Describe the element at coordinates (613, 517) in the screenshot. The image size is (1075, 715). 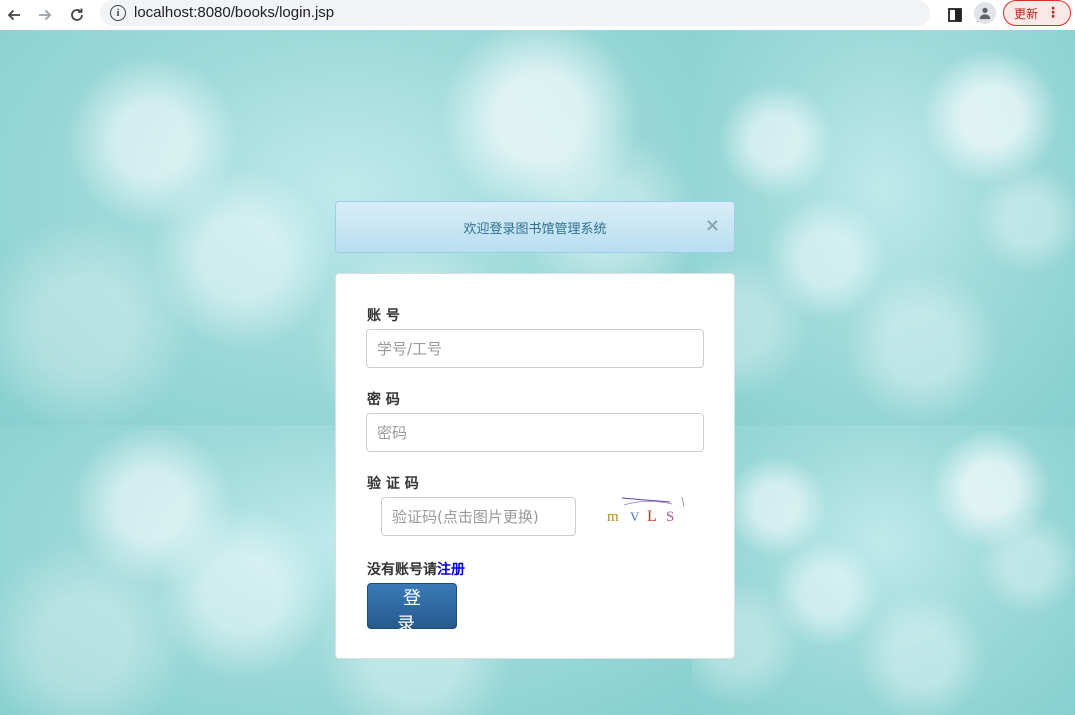
I see `captcha-char: m` at that location.